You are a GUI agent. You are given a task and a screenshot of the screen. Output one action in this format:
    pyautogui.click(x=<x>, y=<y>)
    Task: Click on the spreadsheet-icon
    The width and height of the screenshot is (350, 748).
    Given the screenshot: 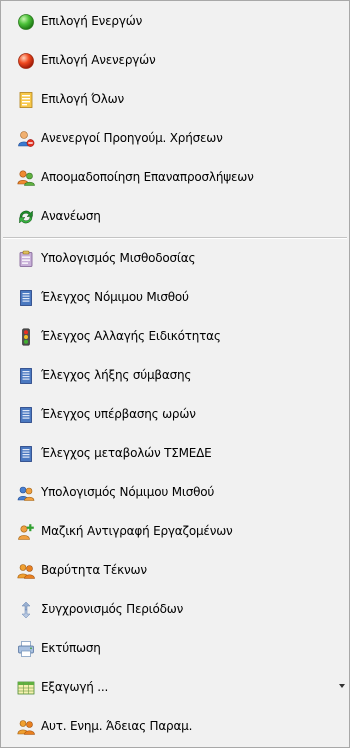 What is the action you would take?
    pyautogui.click(x=26, y=688)
    